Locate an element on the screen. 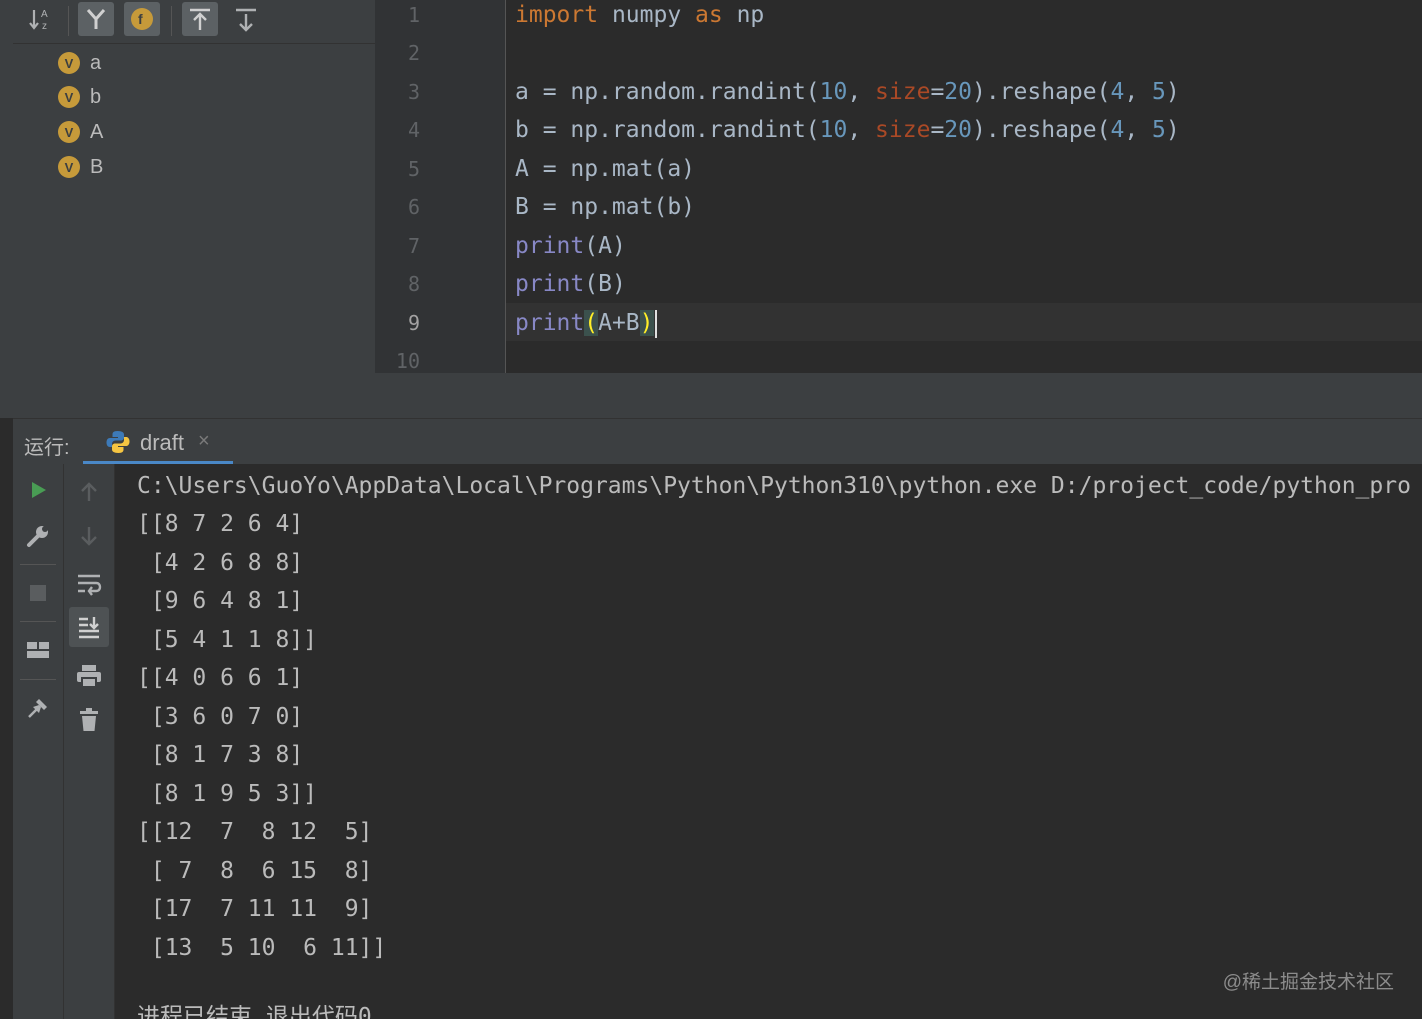 The width and height of the screenshot is (1422, 1019). console-line: [3 6 0 7 0] is located at coordinates (220, 717).